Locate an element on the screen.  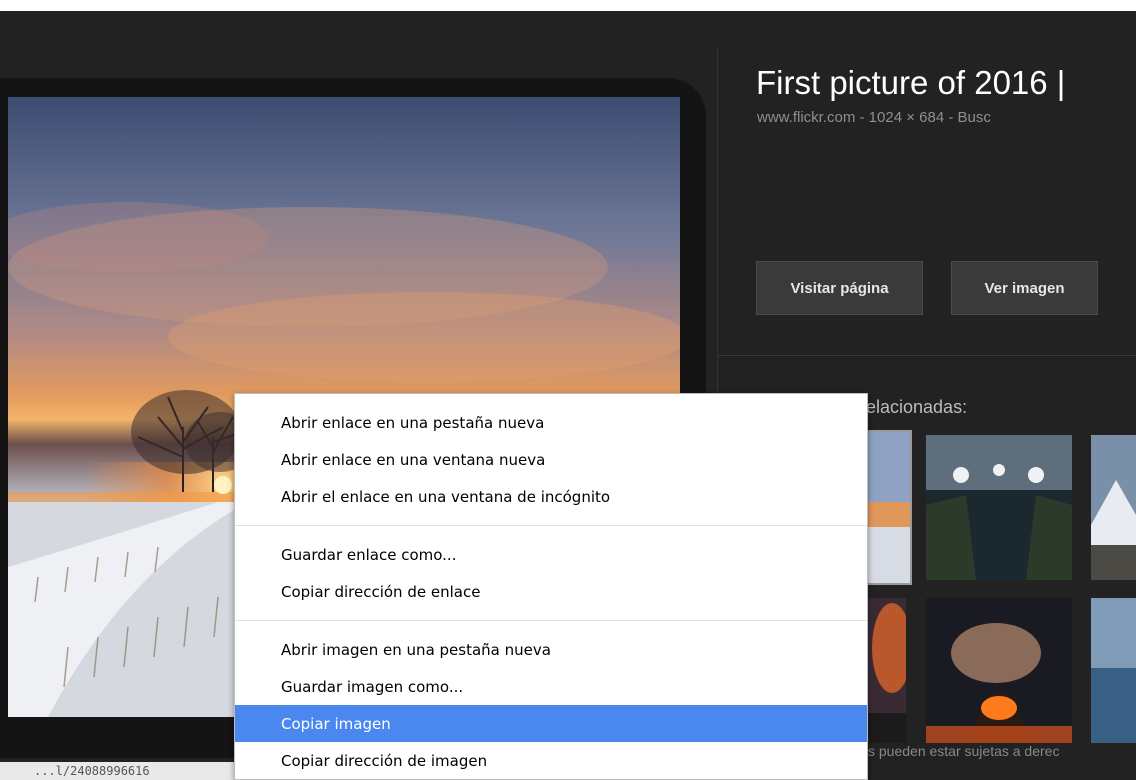
related-images-label: relacionadas: is located at coordinates (914, 407).